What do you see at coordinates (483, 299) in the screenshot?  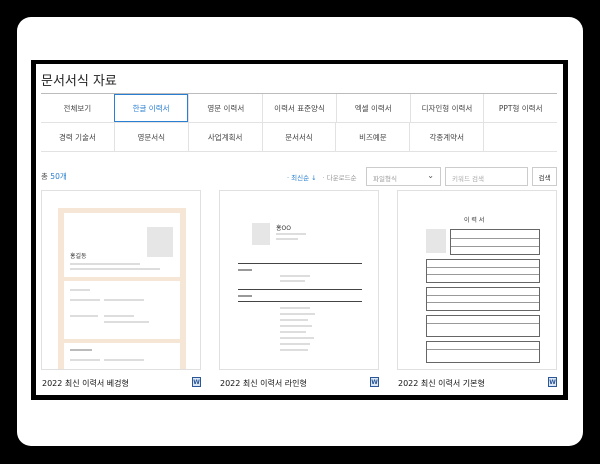 I see `career-table` at bounding box center [483, 299].